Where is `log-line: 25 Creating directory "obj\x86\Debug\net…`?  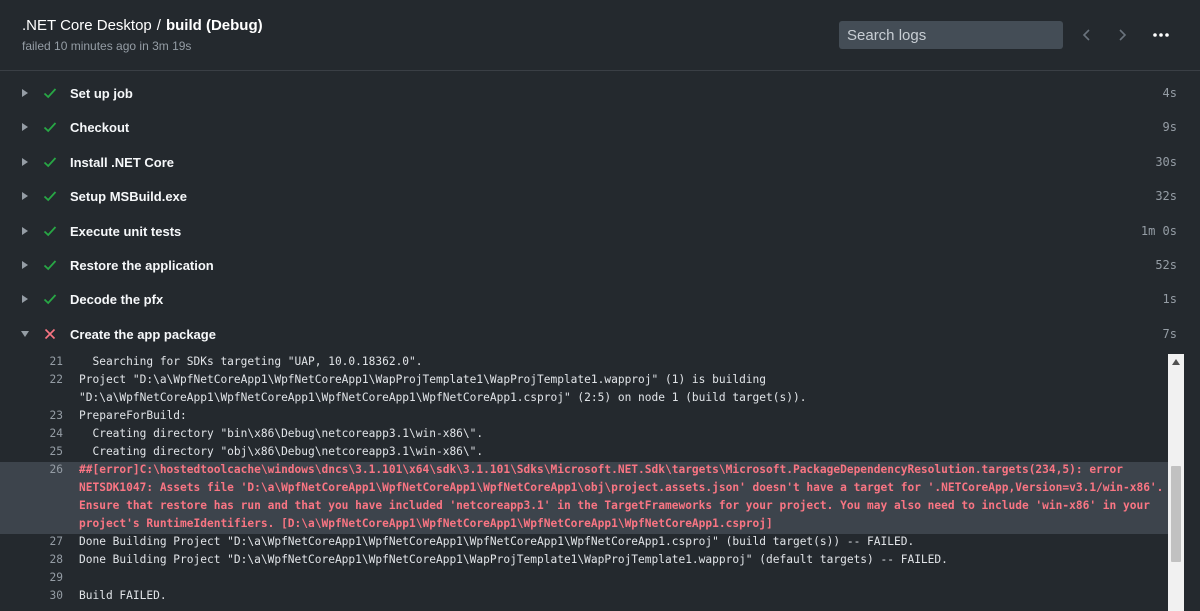 log-line: 25 Creating directory "obj\x86\Debug\net… is located at coordinates (584, 453).